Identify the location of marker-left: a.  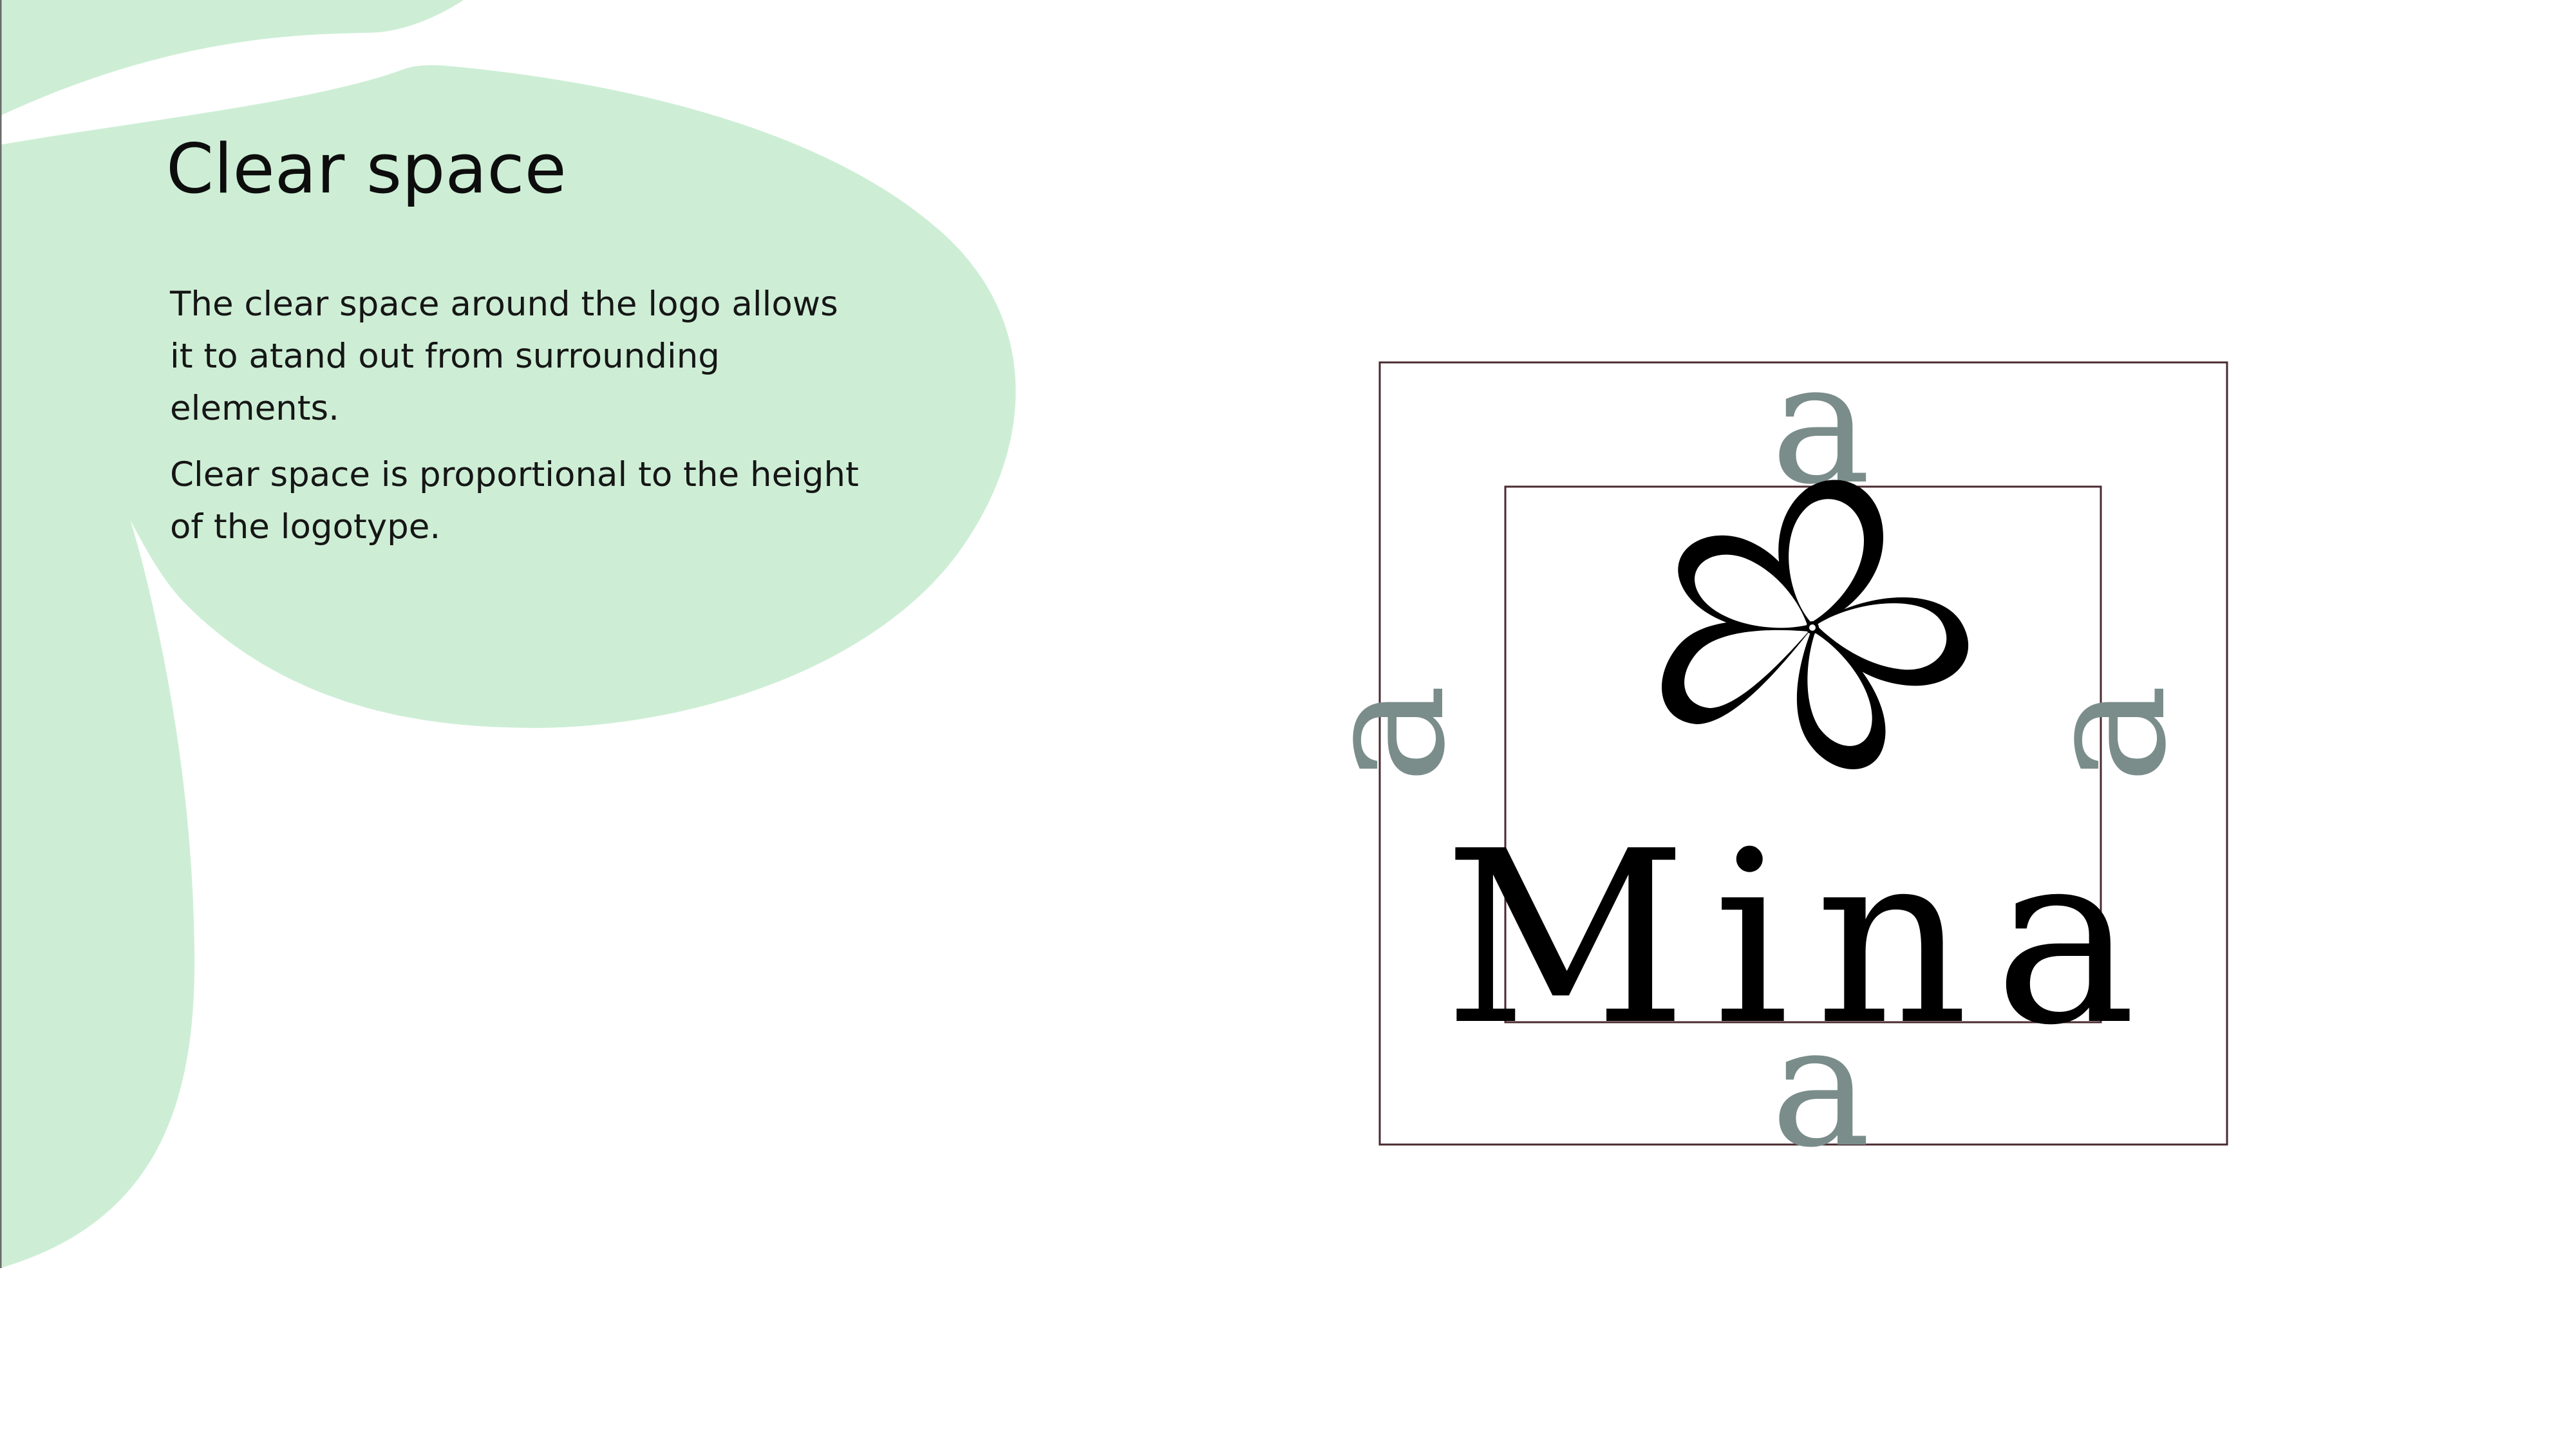
(1385, 733).